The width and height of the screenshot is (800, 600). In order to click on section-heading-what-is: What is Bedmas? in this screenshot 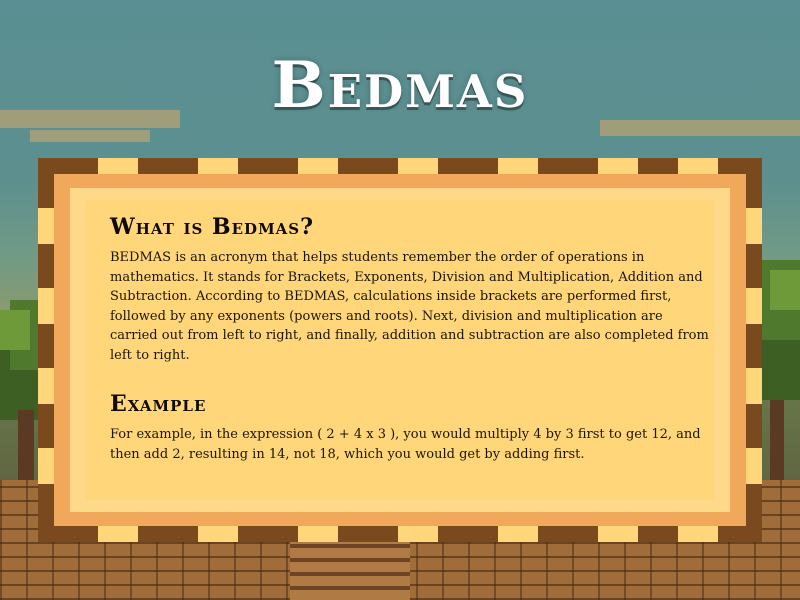, I will do `click(212, 227)`.